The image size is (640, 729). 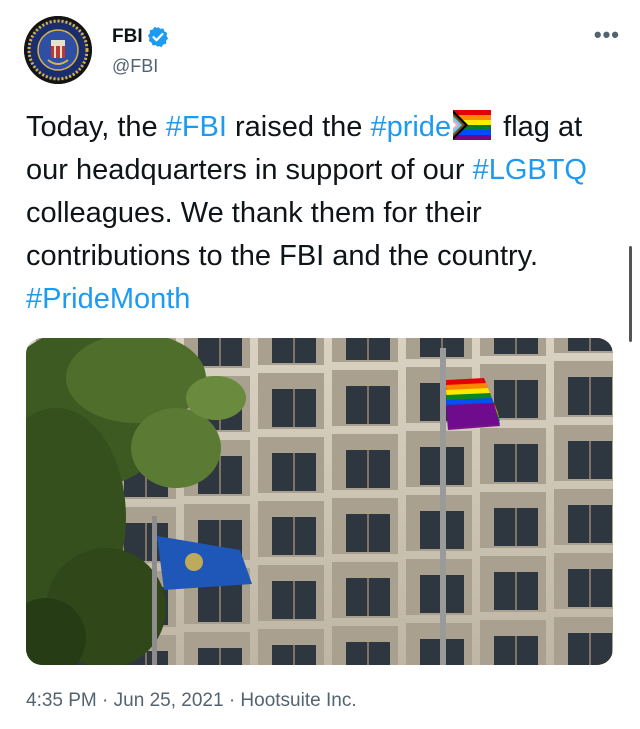 What do you see at coordinates (108, 299) in the screenshot?
I see `hashtag-pridemonth: #PrideMonth` at bounding box center [108, 299].